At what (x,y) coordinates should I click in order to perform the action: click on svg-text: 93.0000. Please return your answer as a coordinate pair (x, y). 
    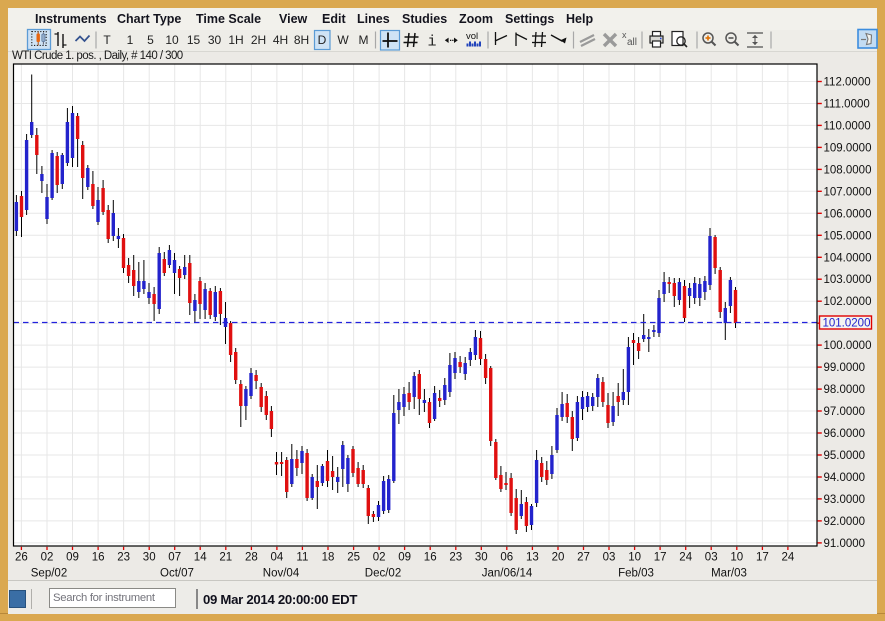
    Looking at the image, I should click on (845, 500).